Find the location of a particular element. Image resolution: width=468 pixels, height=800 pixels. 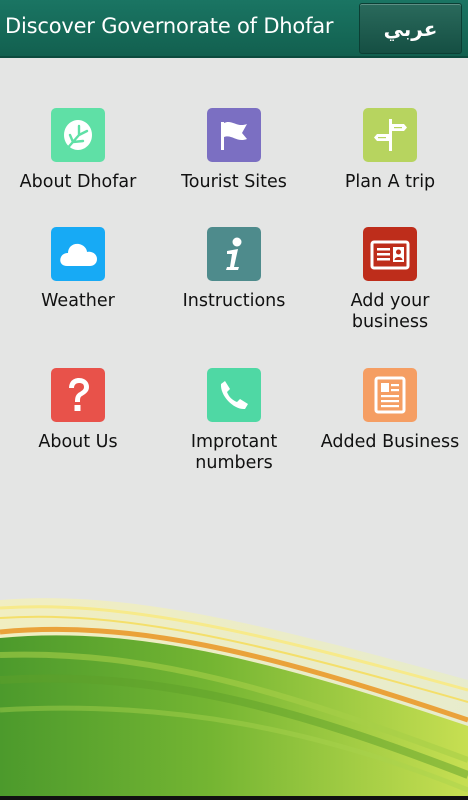

bottom-bar is located at coordinates (234, 798).